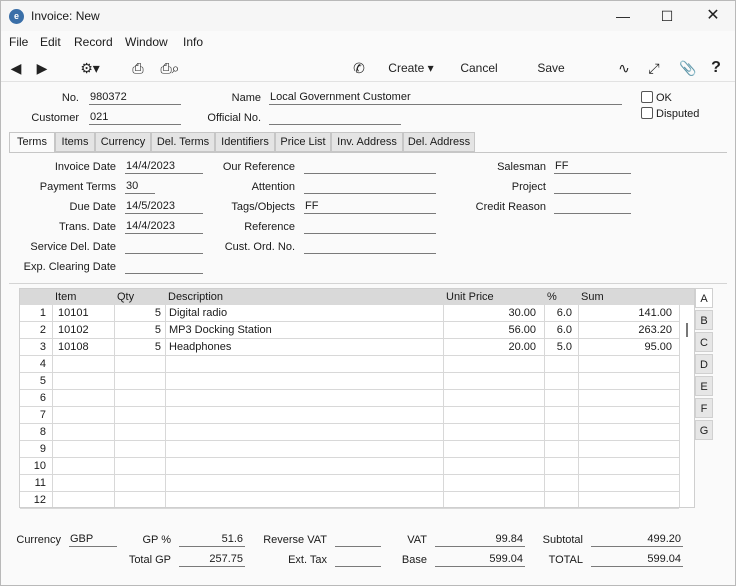 The image size is (736, 586). I want to click on description-cell: Digital radio, so click(305, 313).